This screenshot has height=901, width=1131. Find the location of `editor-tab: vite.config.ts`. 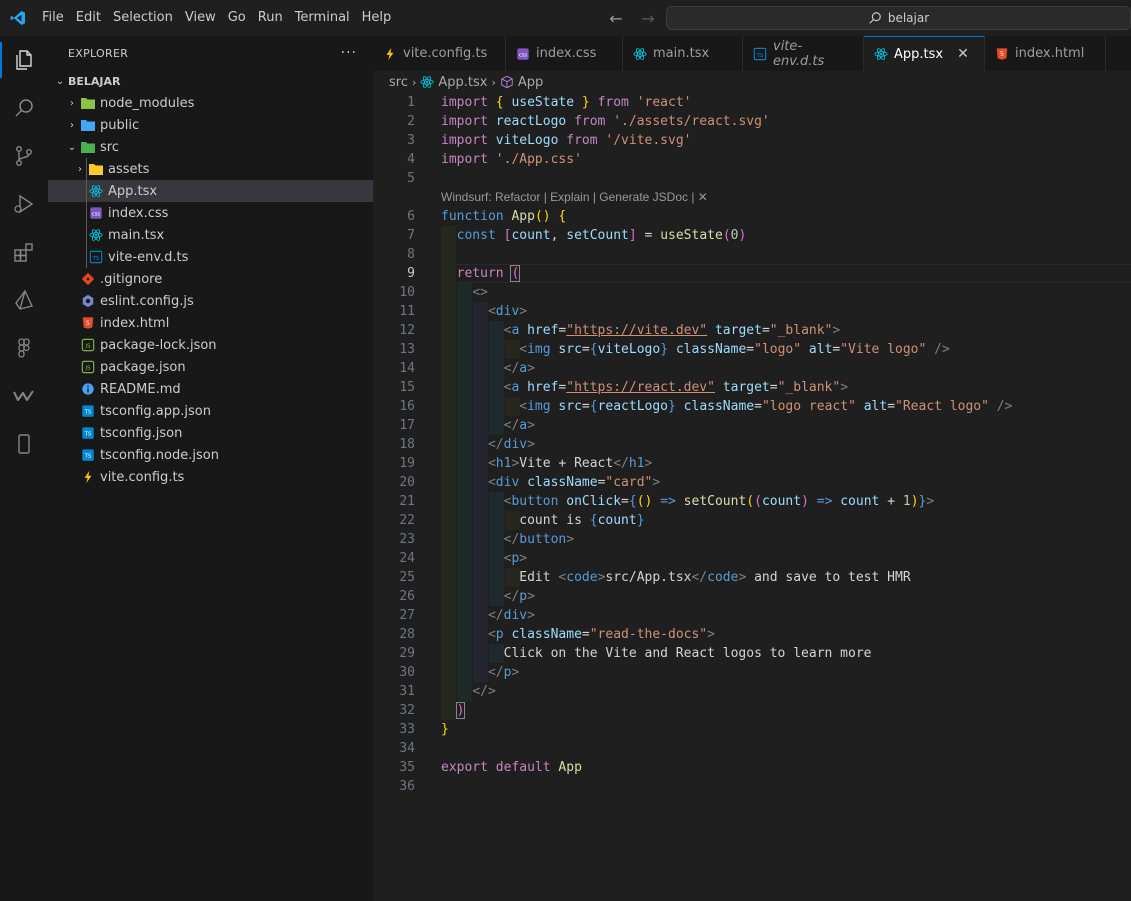

editor-tab: vite.config.ts is located at coordinates (439, 53).